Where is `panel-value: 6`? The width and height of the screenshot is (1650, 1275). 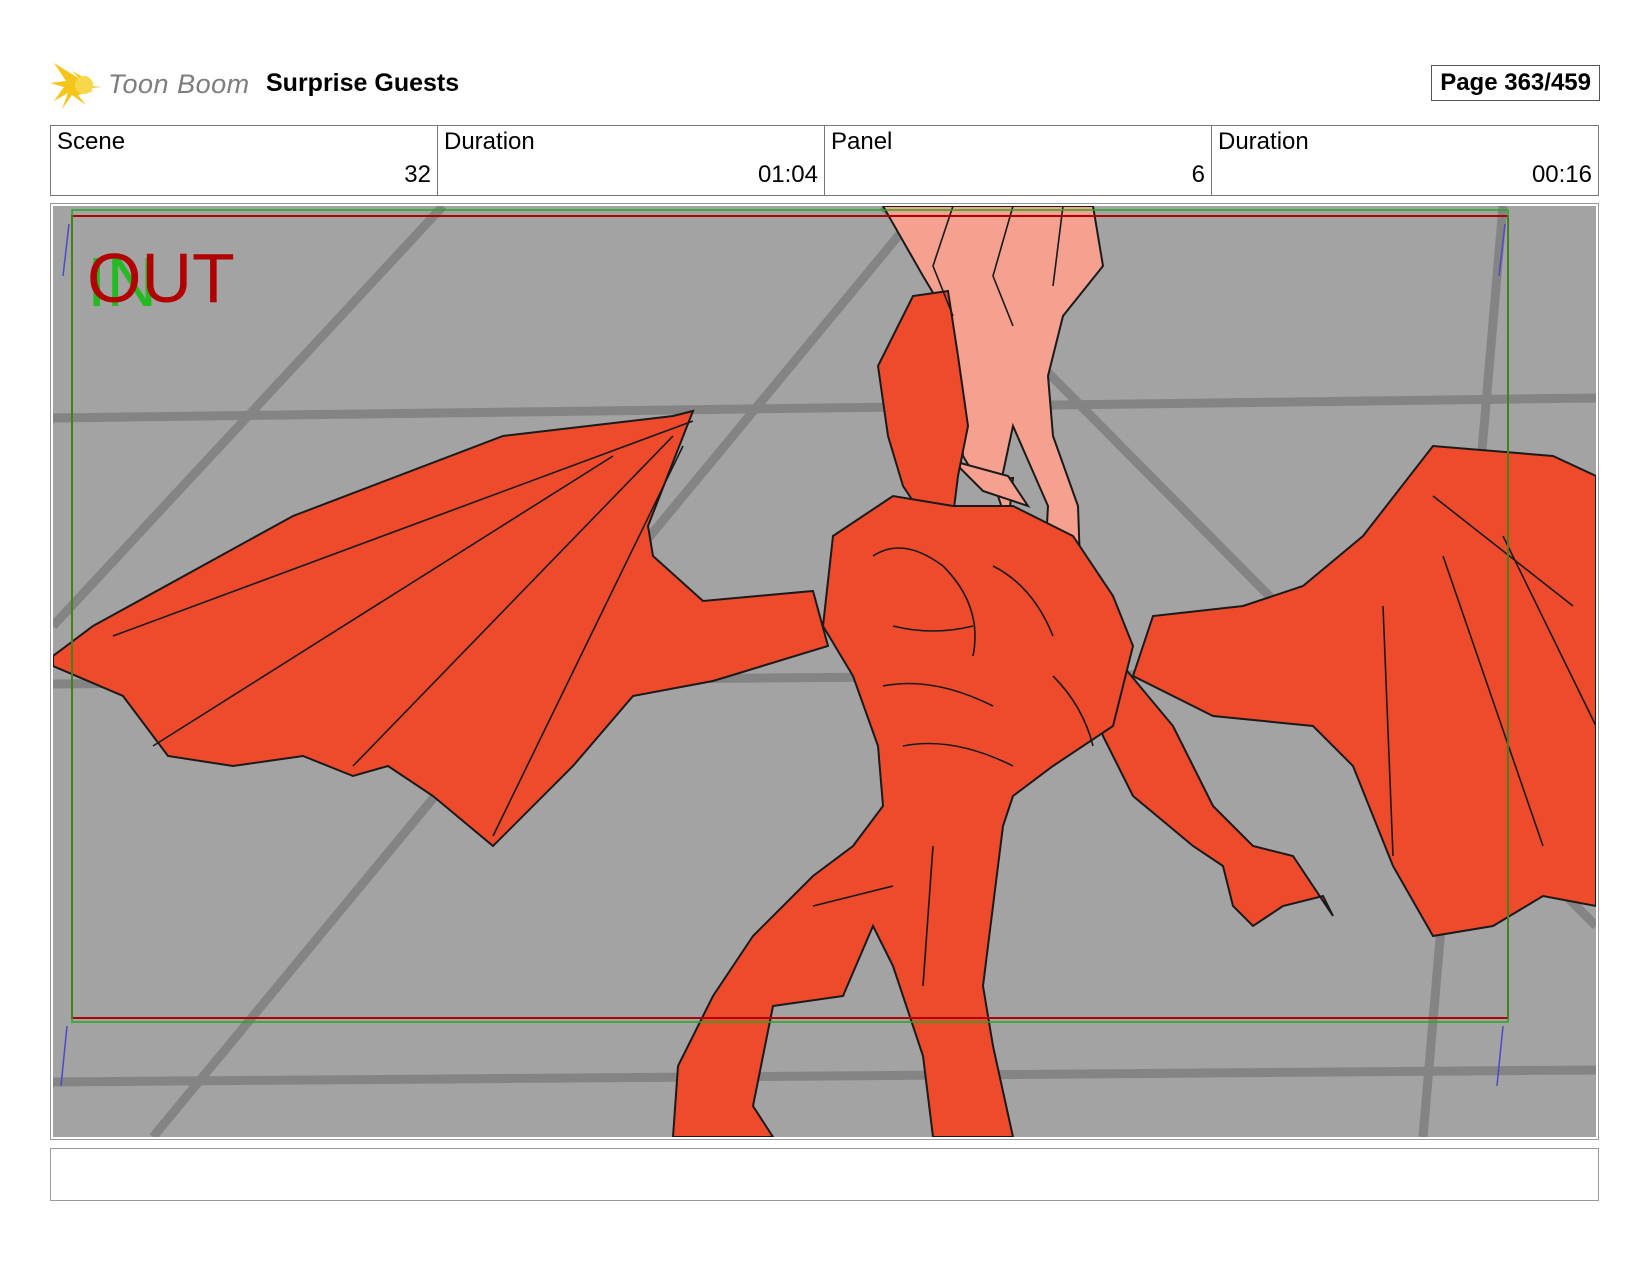
panel-value: 6 is located at coordinates (1198, 174).